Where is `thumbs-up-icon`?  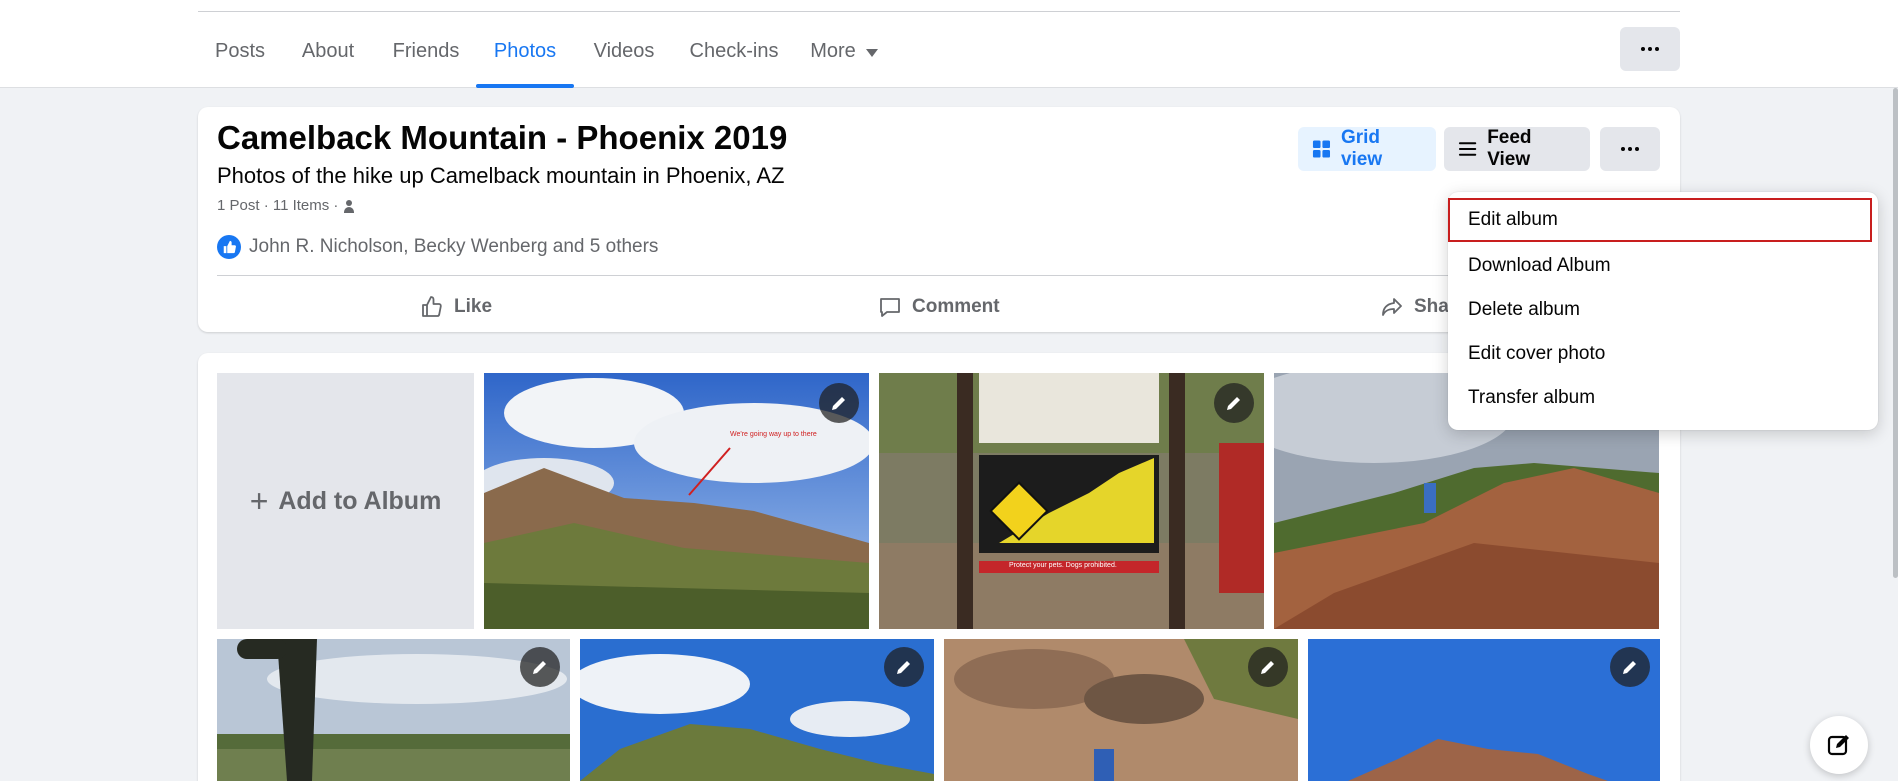 thumbs-up-icon is located at coordinates (432, 306).